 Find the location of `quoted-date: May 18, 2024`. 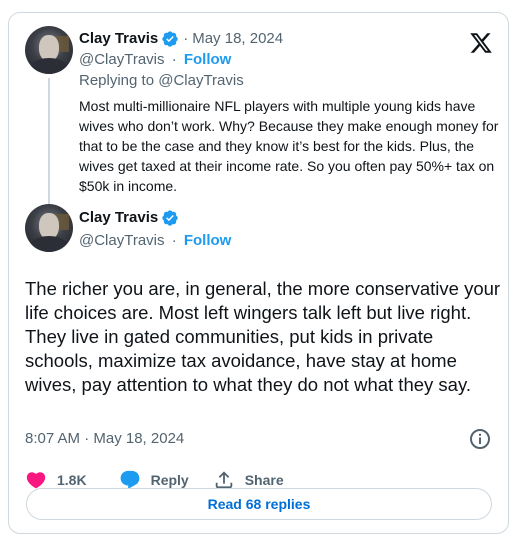

quoted-date: May 18, 2024 is located at coordinates (237, 39).